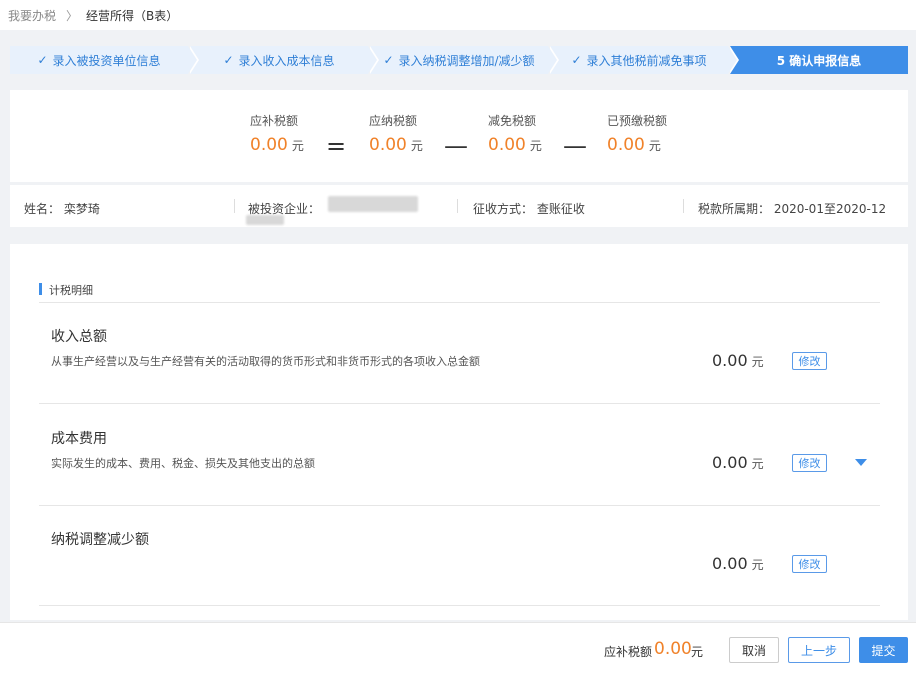 The image size is (916, 675). I want to click on summary-prepaid-tax: 已预缴税额 0.00 元, so click(637, 133).